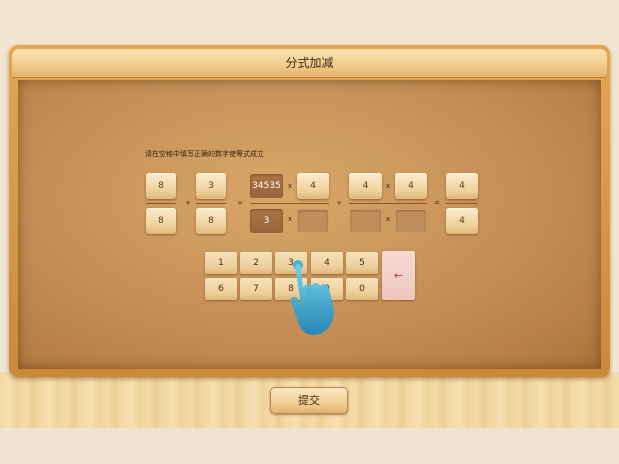  Describe the element at coordinates (289, 203) in the screenshot. I see `frac3-line` at that location.